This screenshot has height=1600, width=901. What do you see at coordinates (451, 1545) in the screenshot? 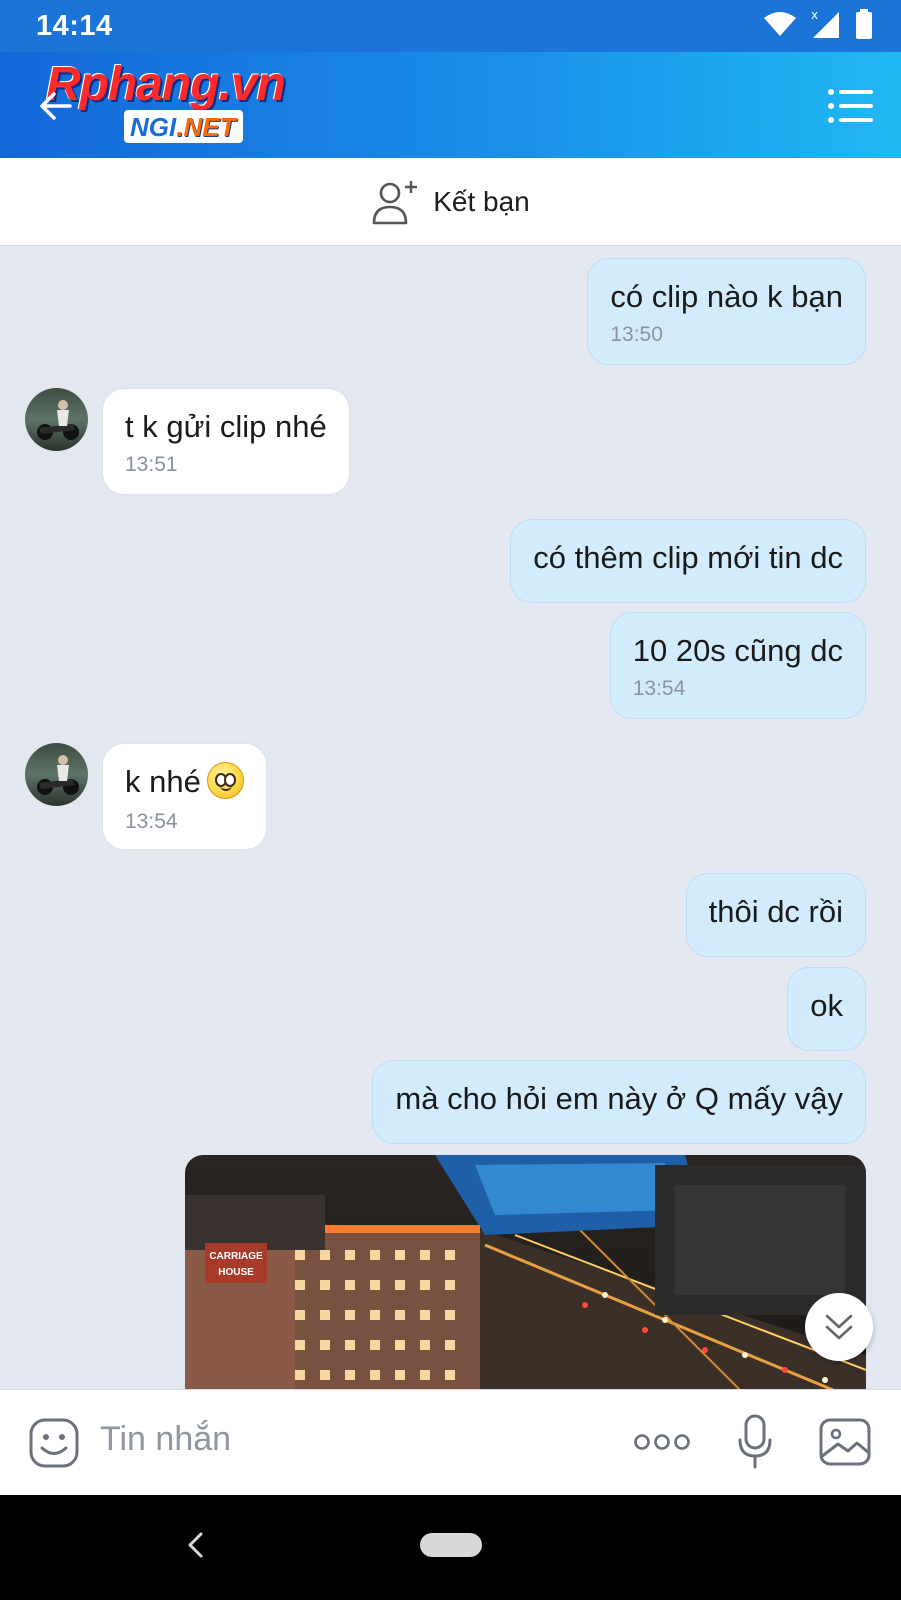
I see `nav-home-button` at bounding box center [451, 1545].